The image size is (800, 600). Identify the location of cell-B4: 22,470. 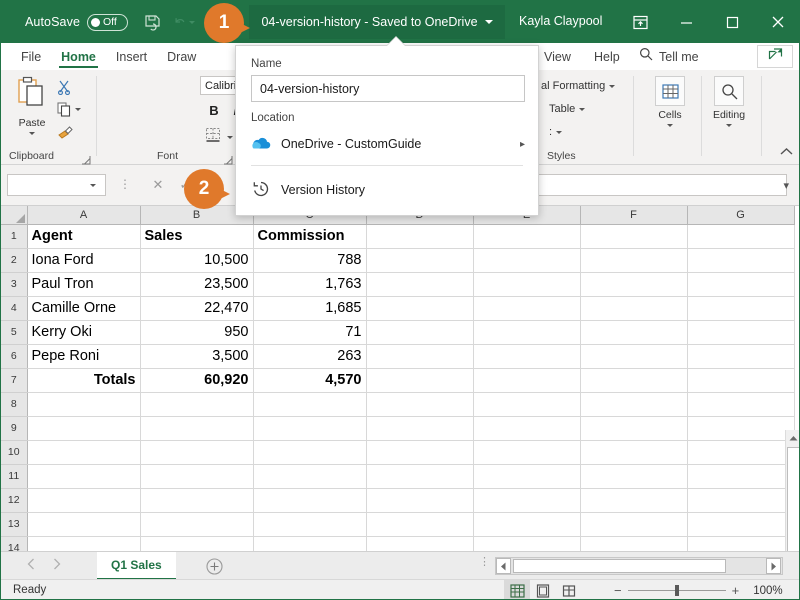
(197, 308).